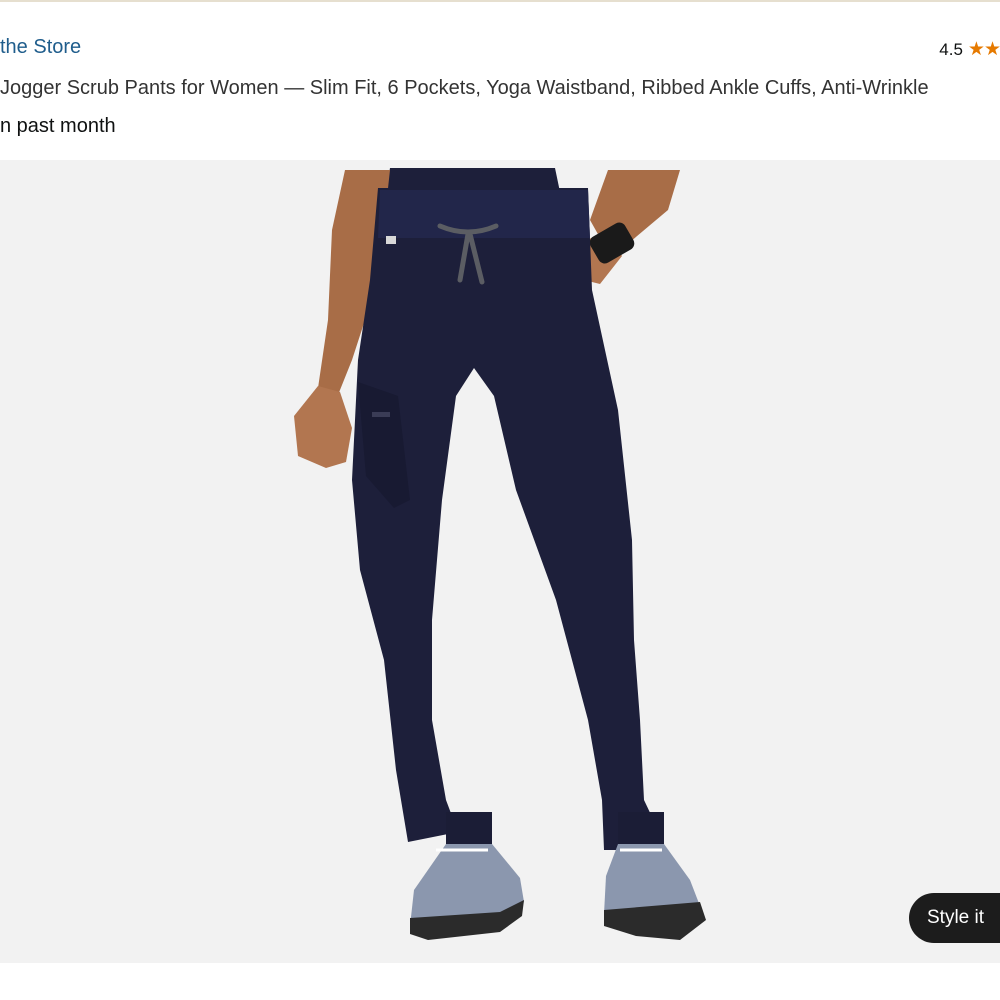 The image size is (1000, 1000). Describe the element at coordinates (58, 126) in the screenshot. I see `purchase-count-text: n past month` at that location.